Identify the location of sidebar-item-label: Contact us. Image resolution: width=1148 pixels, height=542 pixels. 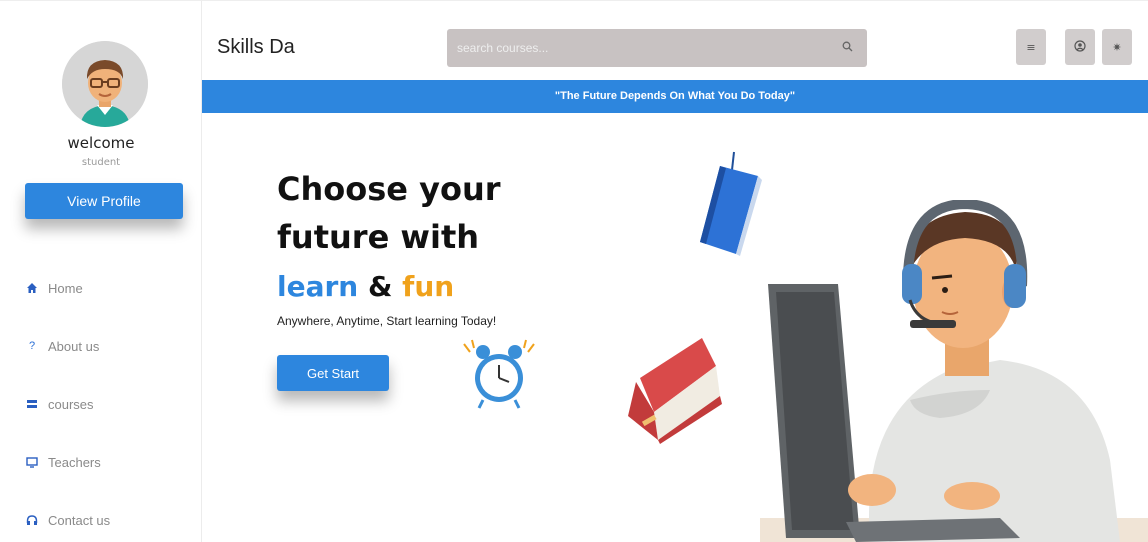
(79, 520).